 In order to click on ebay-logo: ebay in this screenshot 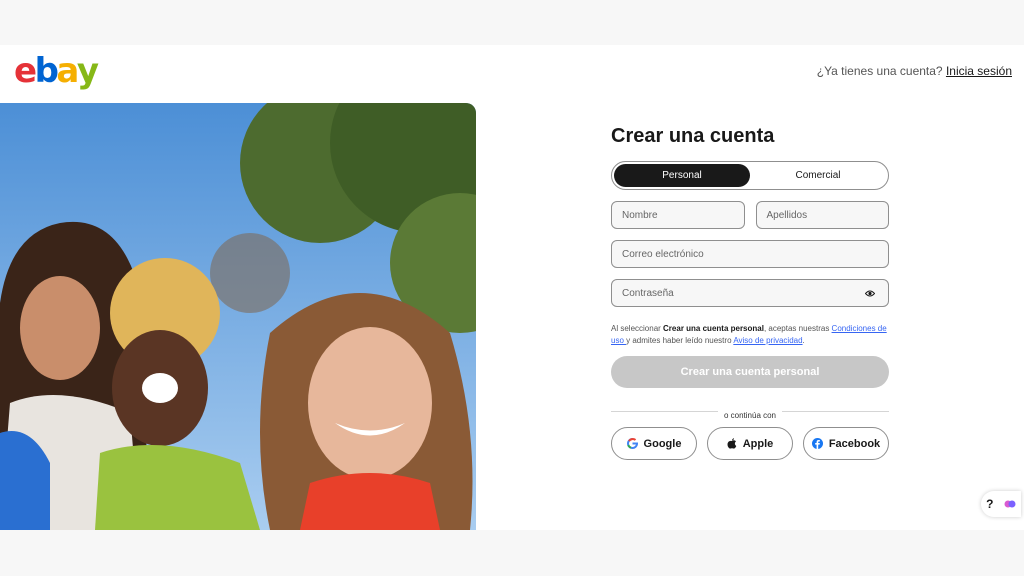, I will do `click(56, 71)`.